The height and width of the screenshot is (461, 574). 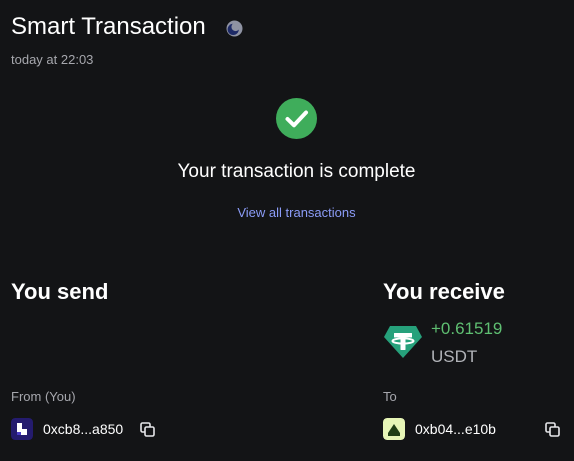 What do you see at coordinates (296, 118) in the screenshot?
I see `check-circle-icon` at bounding box center [296, 118].